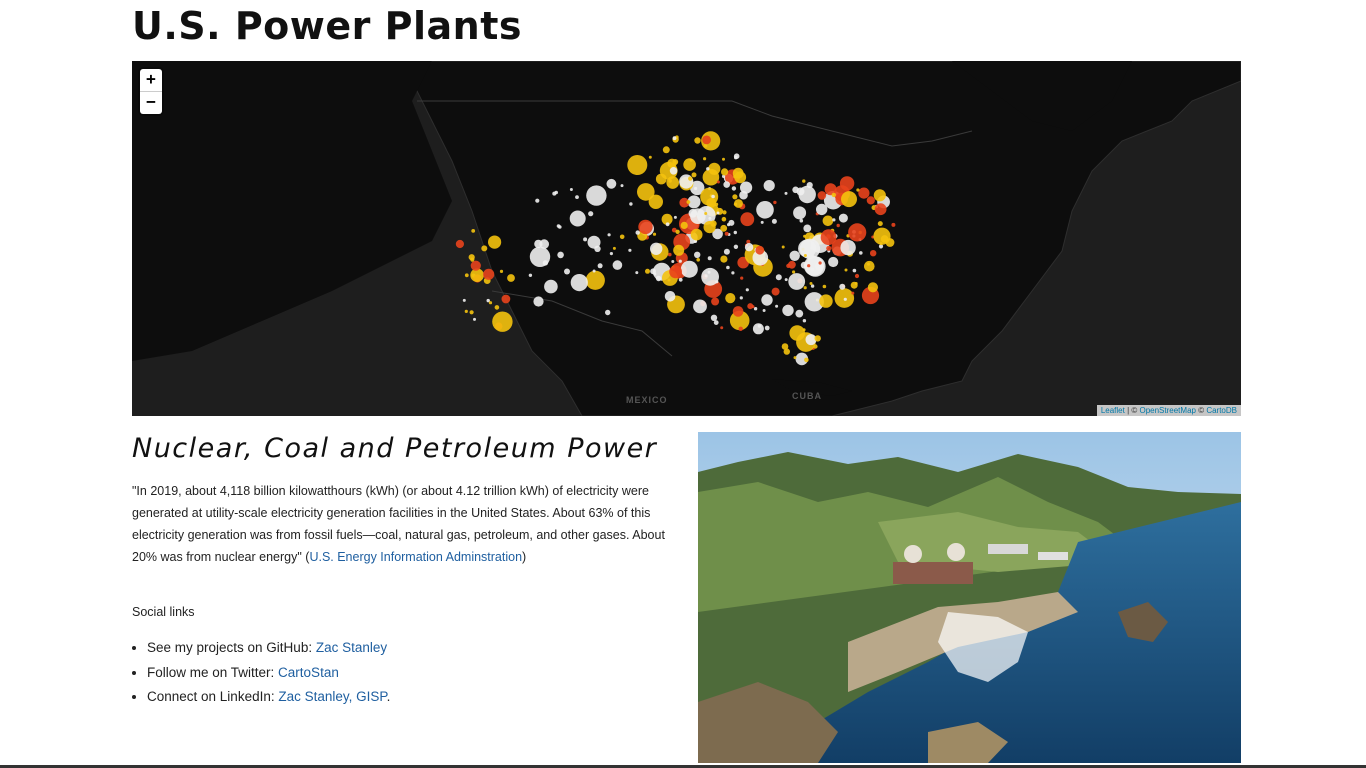 The width and height of the screenshot is (1366, 768). Describe the element at coordinates (351, 647) in the screenshot. I see `github-link: Zac Stanley` at that location.